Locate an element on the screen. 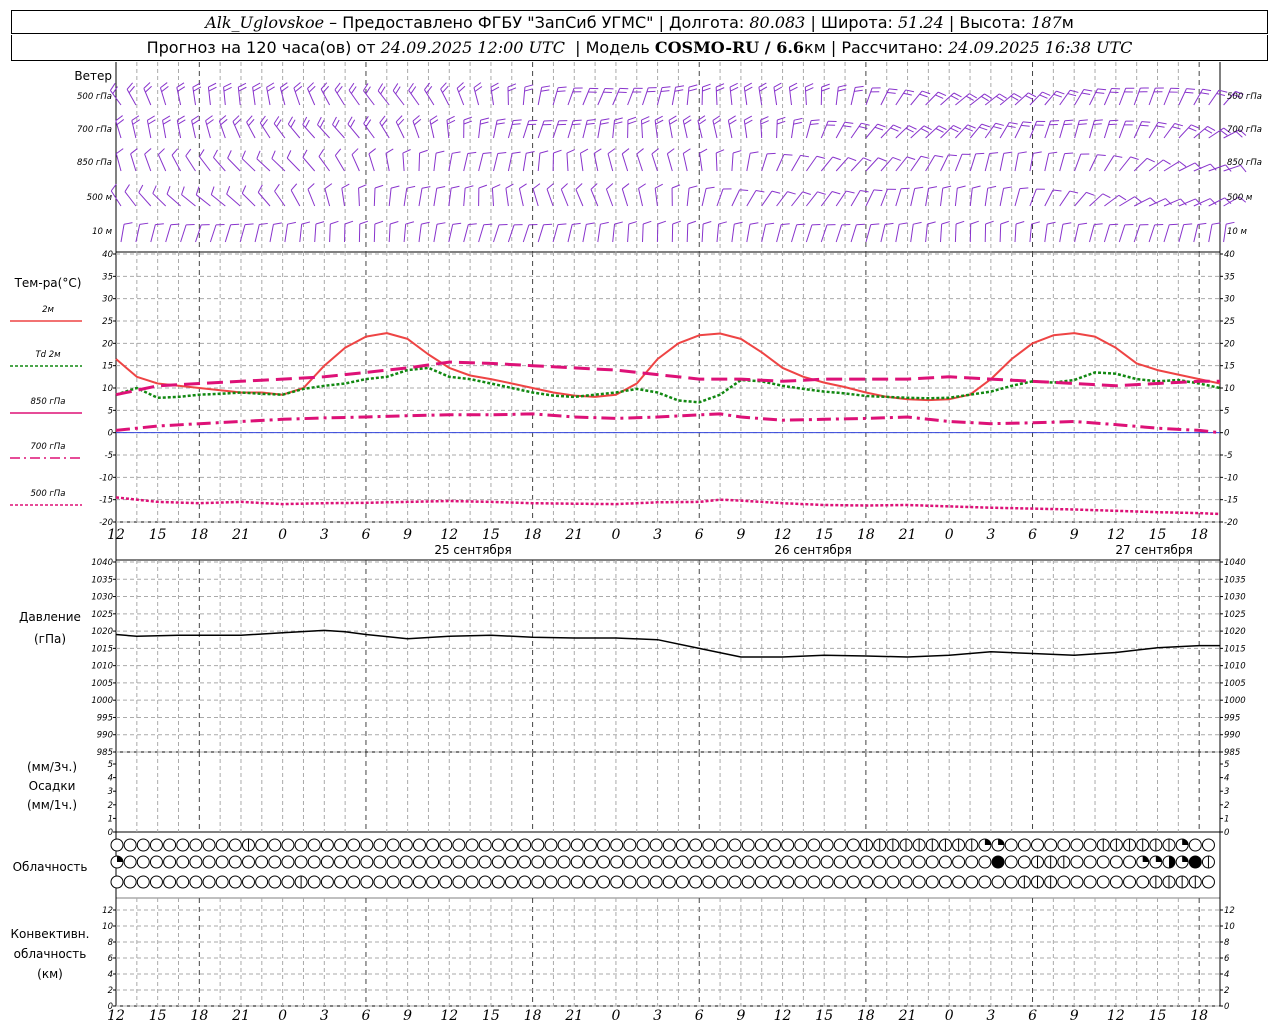 The image size is (1280, 1024). convective-title-1: Конвективн. is located at coordinates (50, 934).